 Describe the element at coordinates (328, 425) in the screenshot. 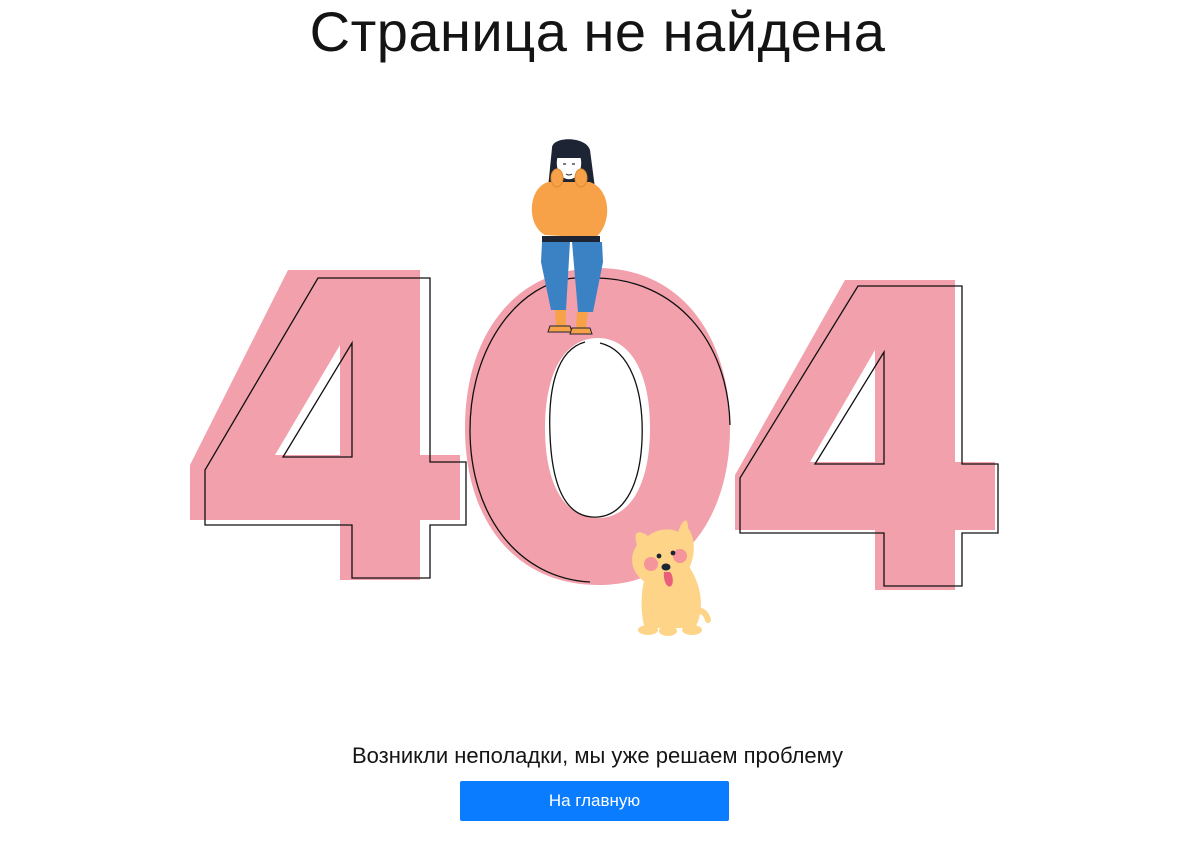

I see `digit-four-left` at that location.